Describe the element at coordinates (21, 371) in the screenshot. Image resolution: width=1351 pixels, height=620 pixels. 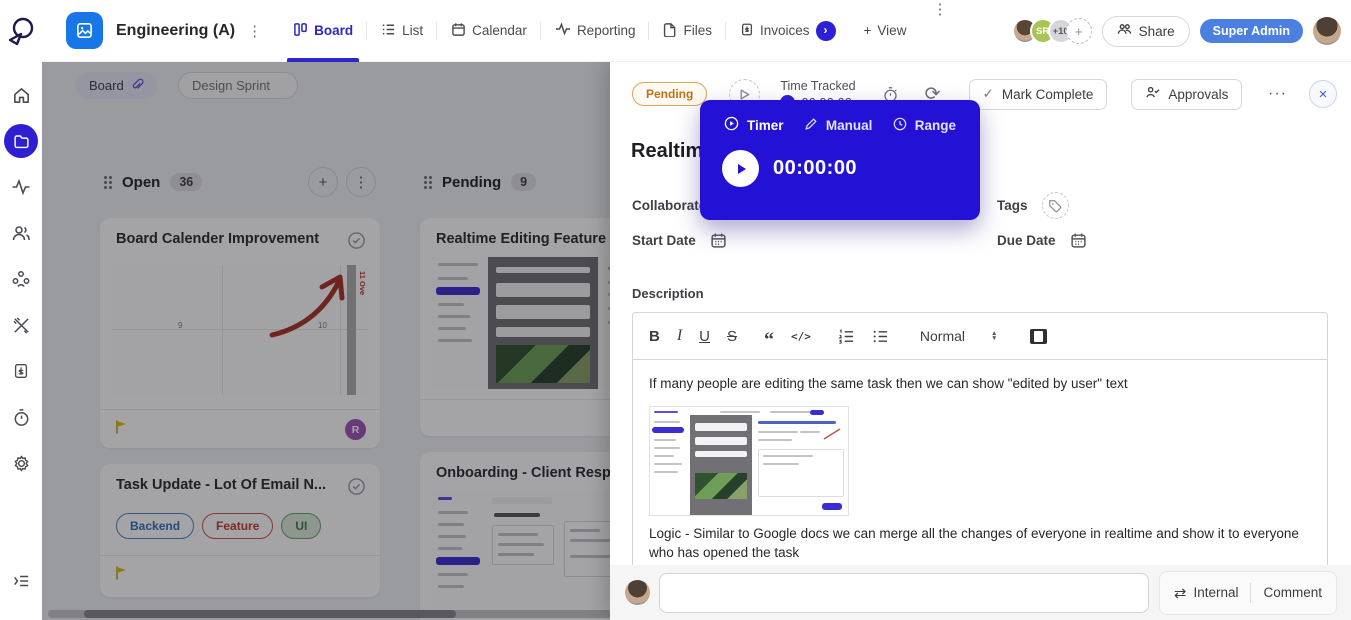
I see `sidebar-item-invoices` at that location.